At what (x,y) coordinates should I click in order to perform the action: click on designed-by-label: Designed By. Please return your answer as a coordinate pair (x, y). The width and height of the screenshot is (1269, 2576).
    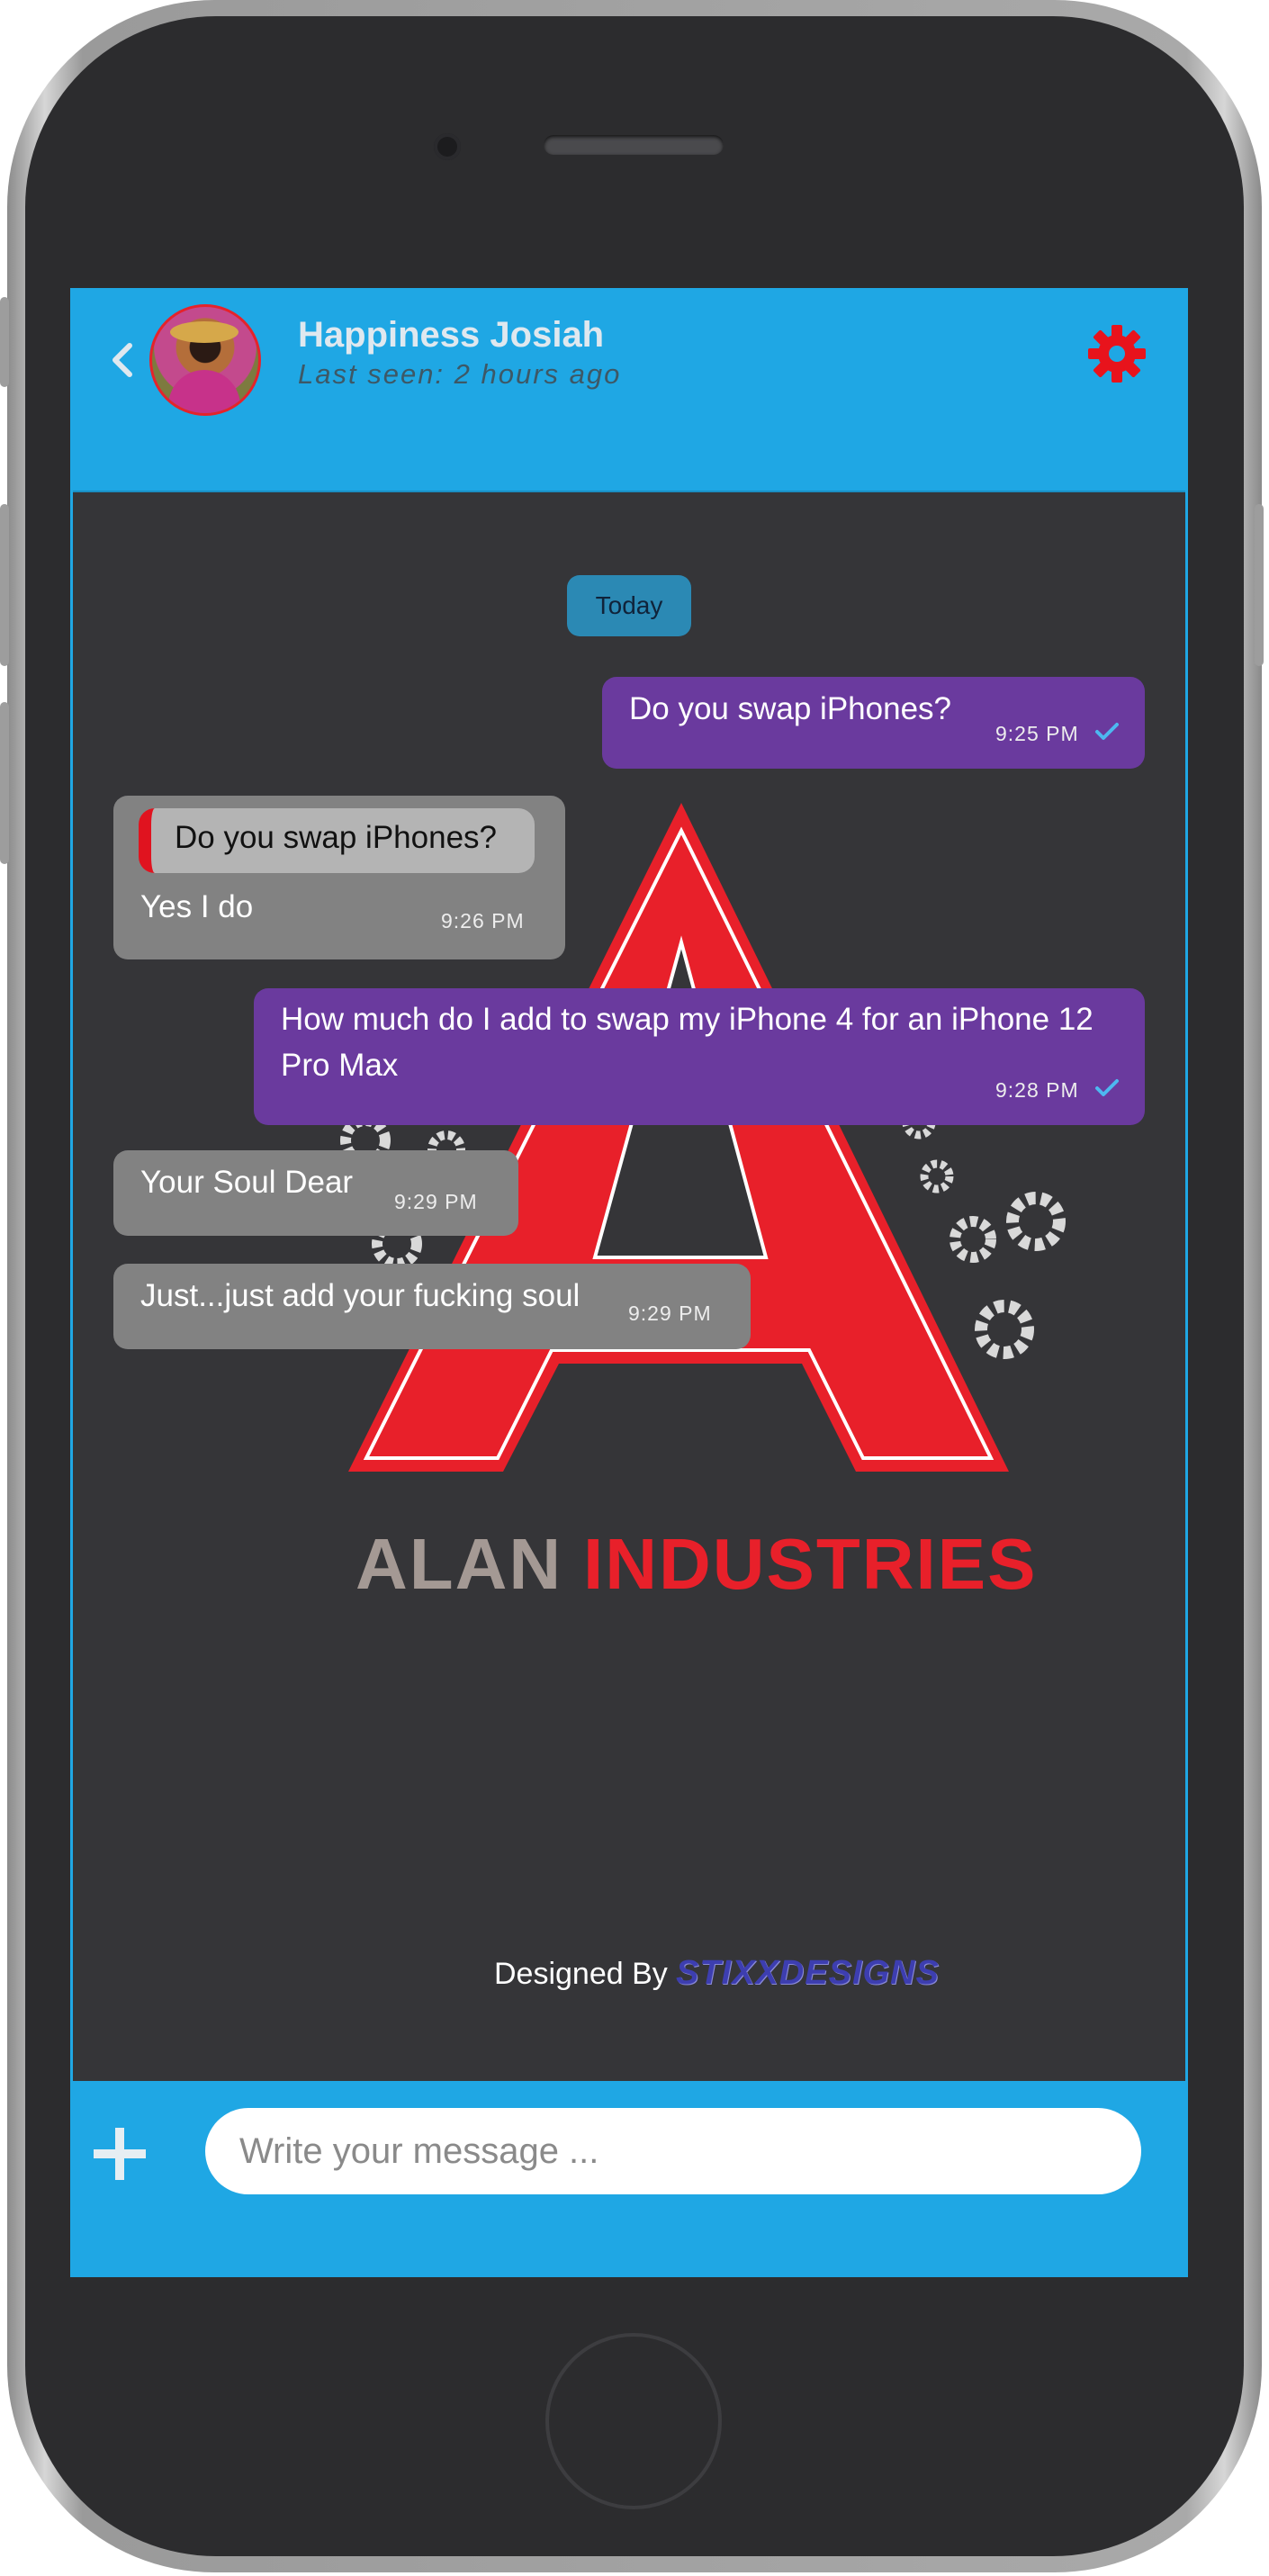
    Looking at the image, I should click on (581, 1974).